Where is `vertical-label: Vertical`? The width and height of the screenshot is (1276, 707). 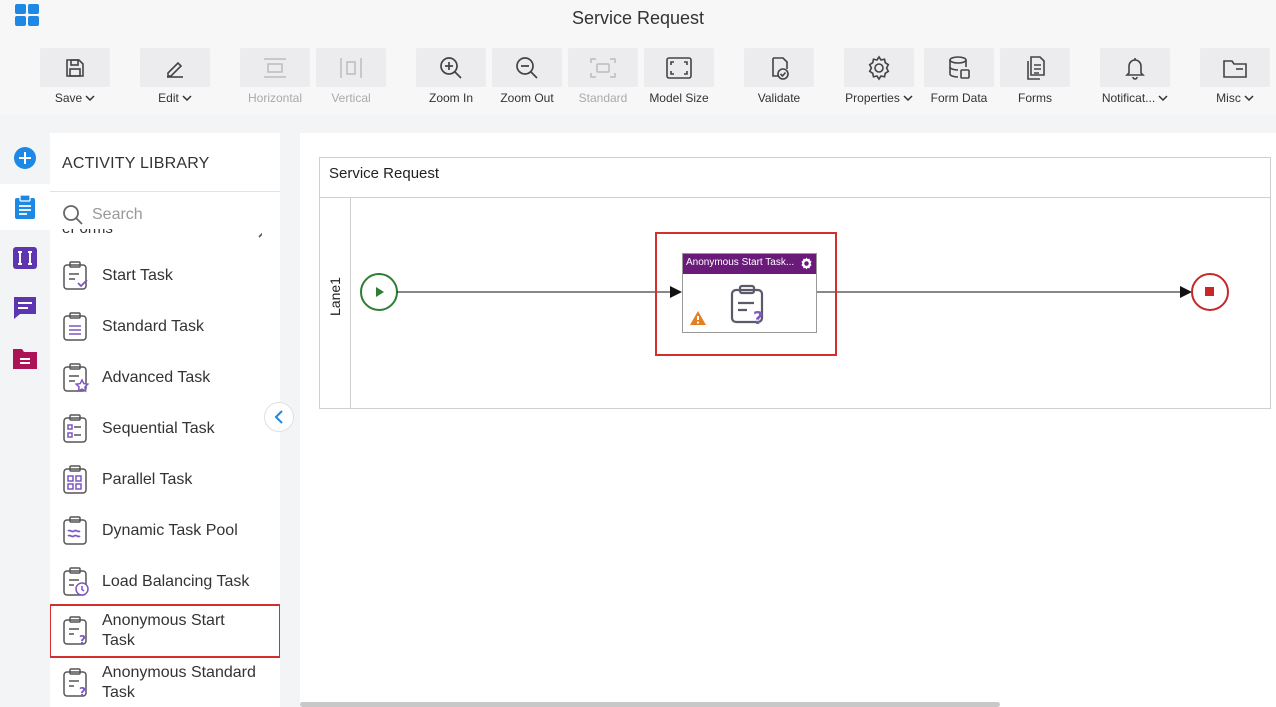
vertical-label: Vertical is located at coordinates (351, 98).